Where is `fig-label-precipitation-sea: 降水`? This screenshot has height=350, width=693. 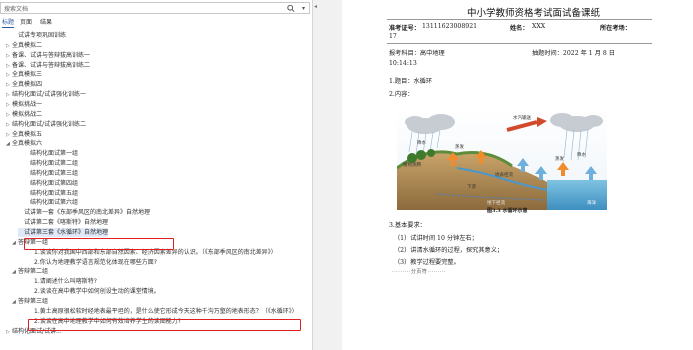 fig-label-precipitation-sea: 降水 is located at coordinates (581, 154).